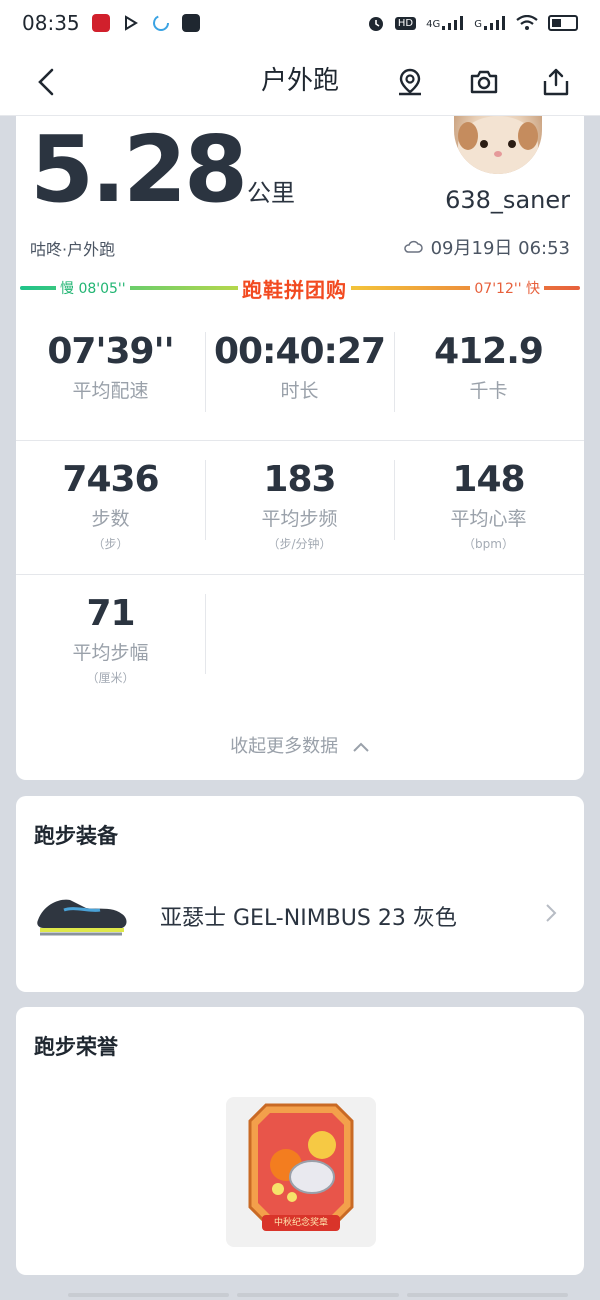  What do you see at coordinates (445, 23) in the screenshot?
I see `signal-4g-icon: 4G` at bounding box center [445, 23].